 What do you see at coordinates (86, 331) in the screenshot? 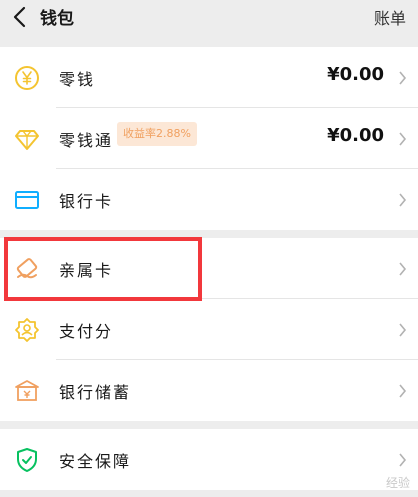
I see `payscore-label: 支付分` at bounding box center [86, 331].